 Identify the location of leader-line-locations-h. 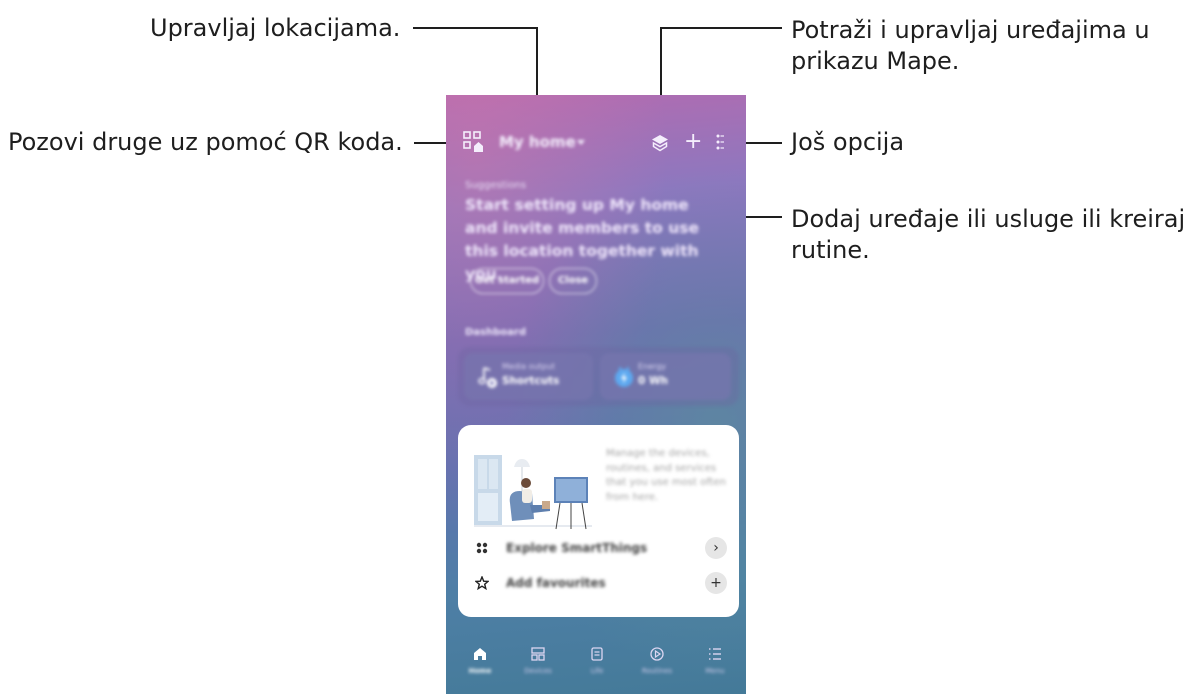
(475, 28).